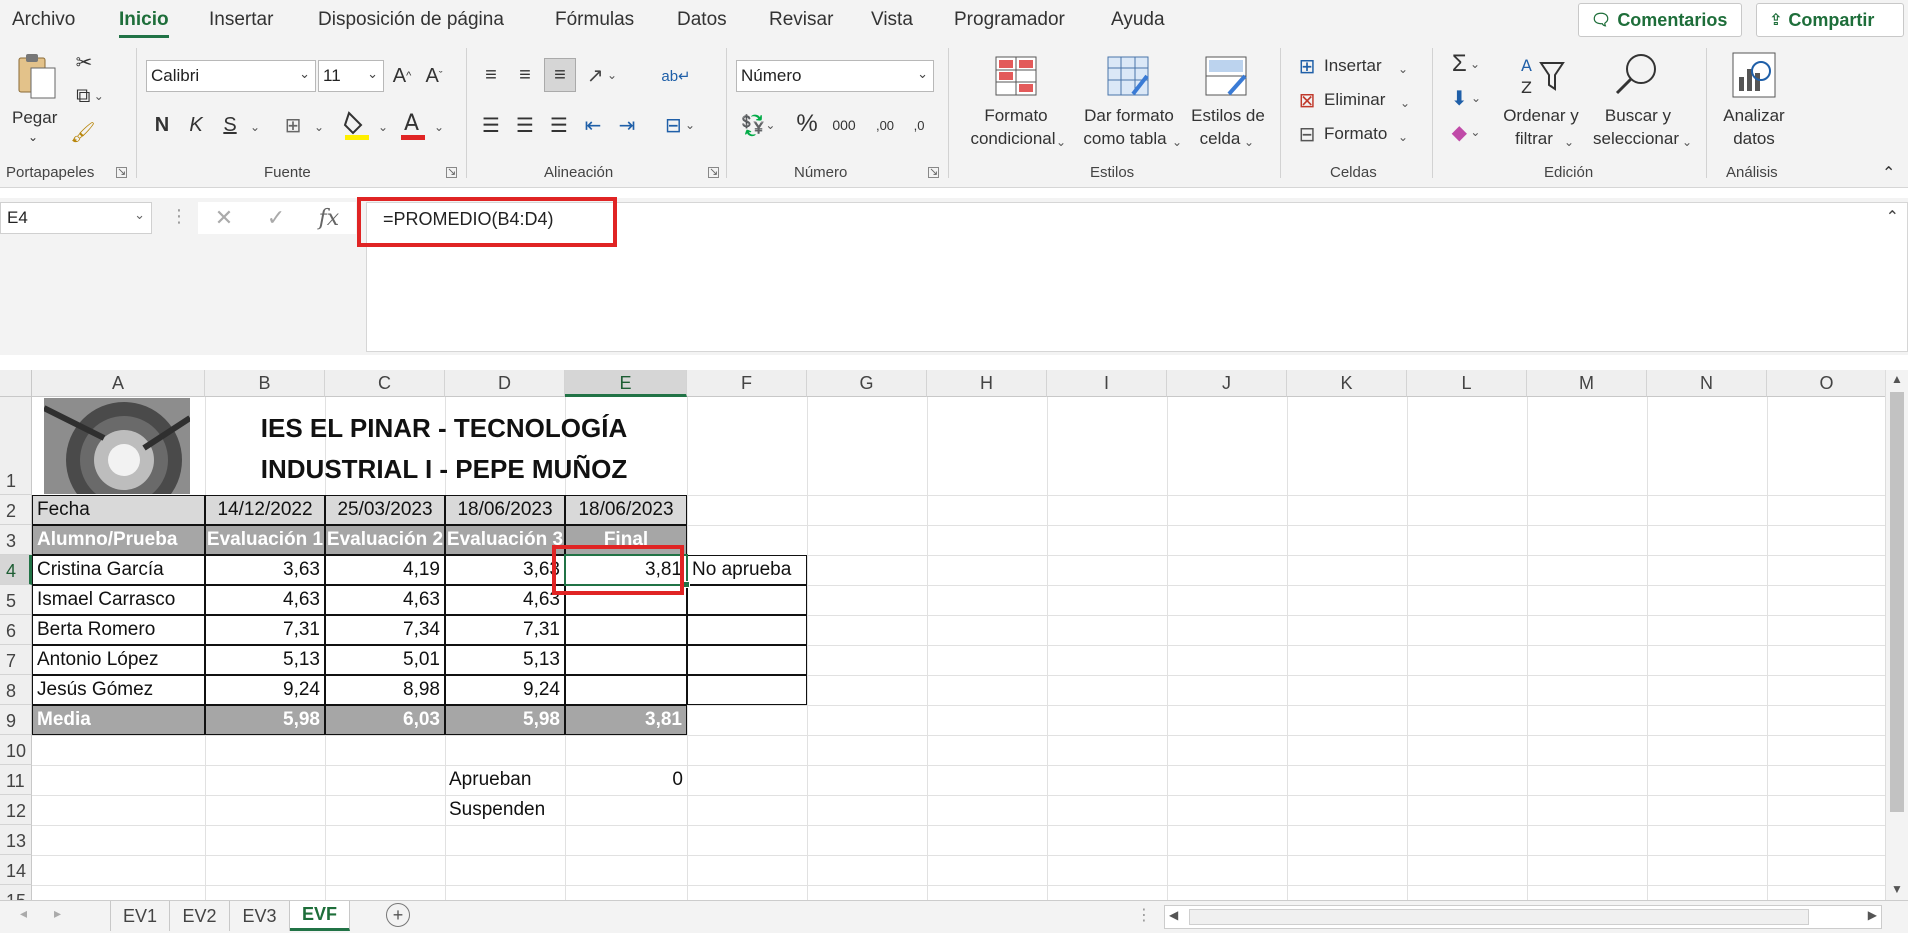  Describe the element at coordinates (16, 840) in the screenshot. I see `row-header-13: 13` at that location.